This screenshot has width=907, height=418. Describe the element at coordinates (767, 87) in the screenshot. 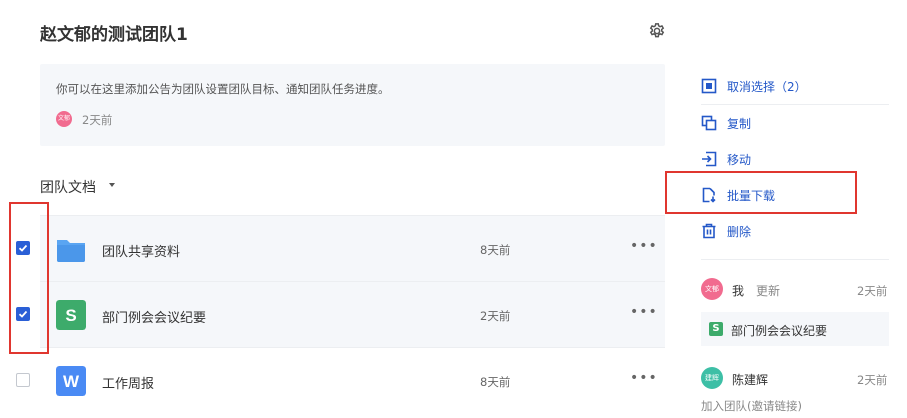

I see `deselect-label: 取消选择（2）` at that location.